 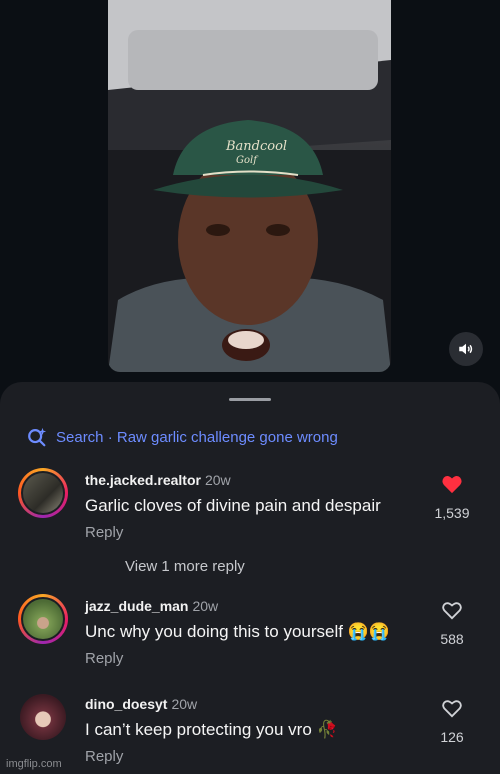 I want to click on like-button: 588, so click(x=452, y=623).